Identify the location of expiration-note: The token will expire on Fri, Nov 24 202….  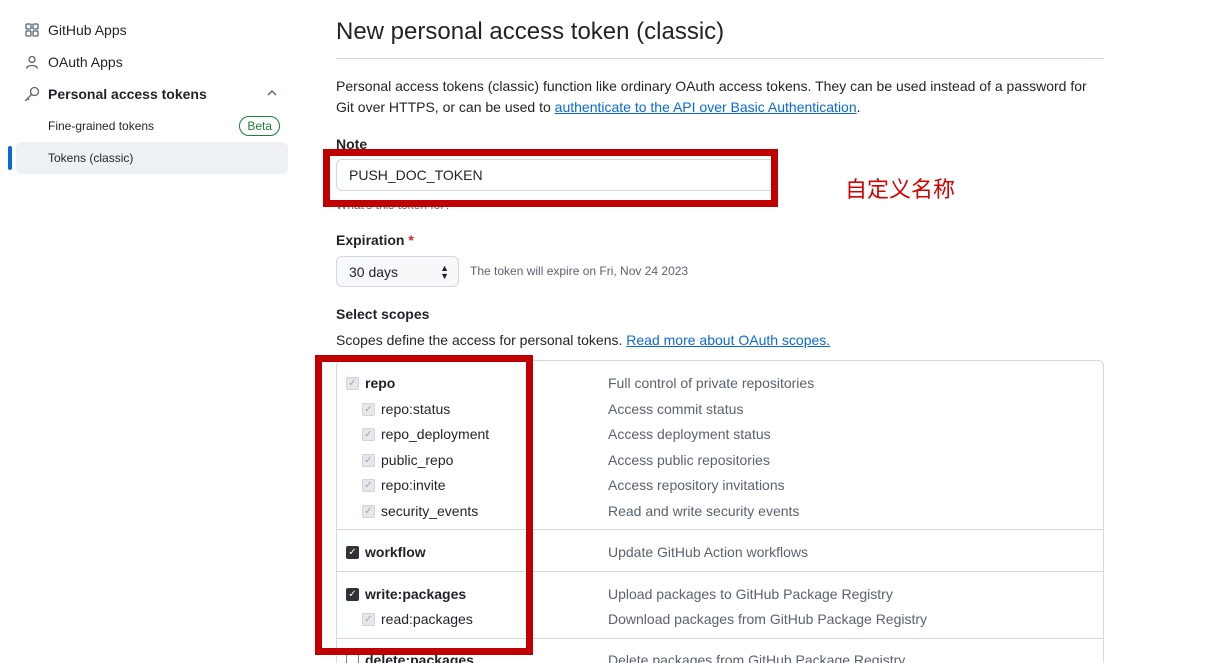
(579, 271).